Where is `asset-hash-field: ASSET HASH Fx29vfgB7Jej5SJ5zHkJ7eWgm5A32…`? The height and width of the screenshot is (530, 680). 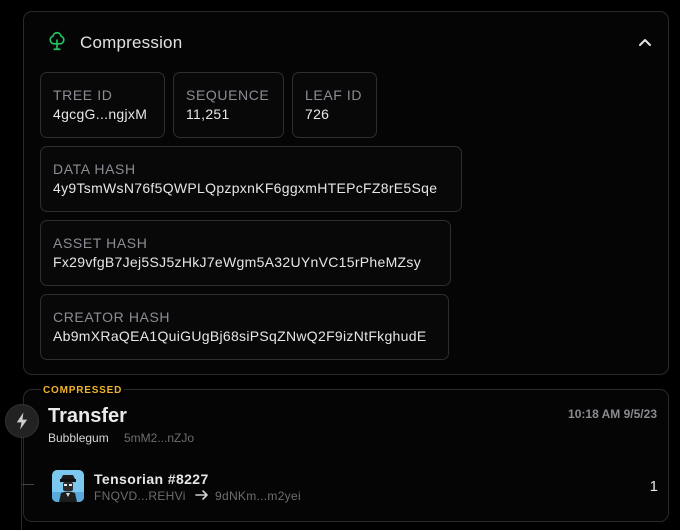 asset-hash-field: ASSET HASH Fx29vfgB7Jej5SJ5zHkJ7eWgm5A32… is located at coordinates (245, 253).